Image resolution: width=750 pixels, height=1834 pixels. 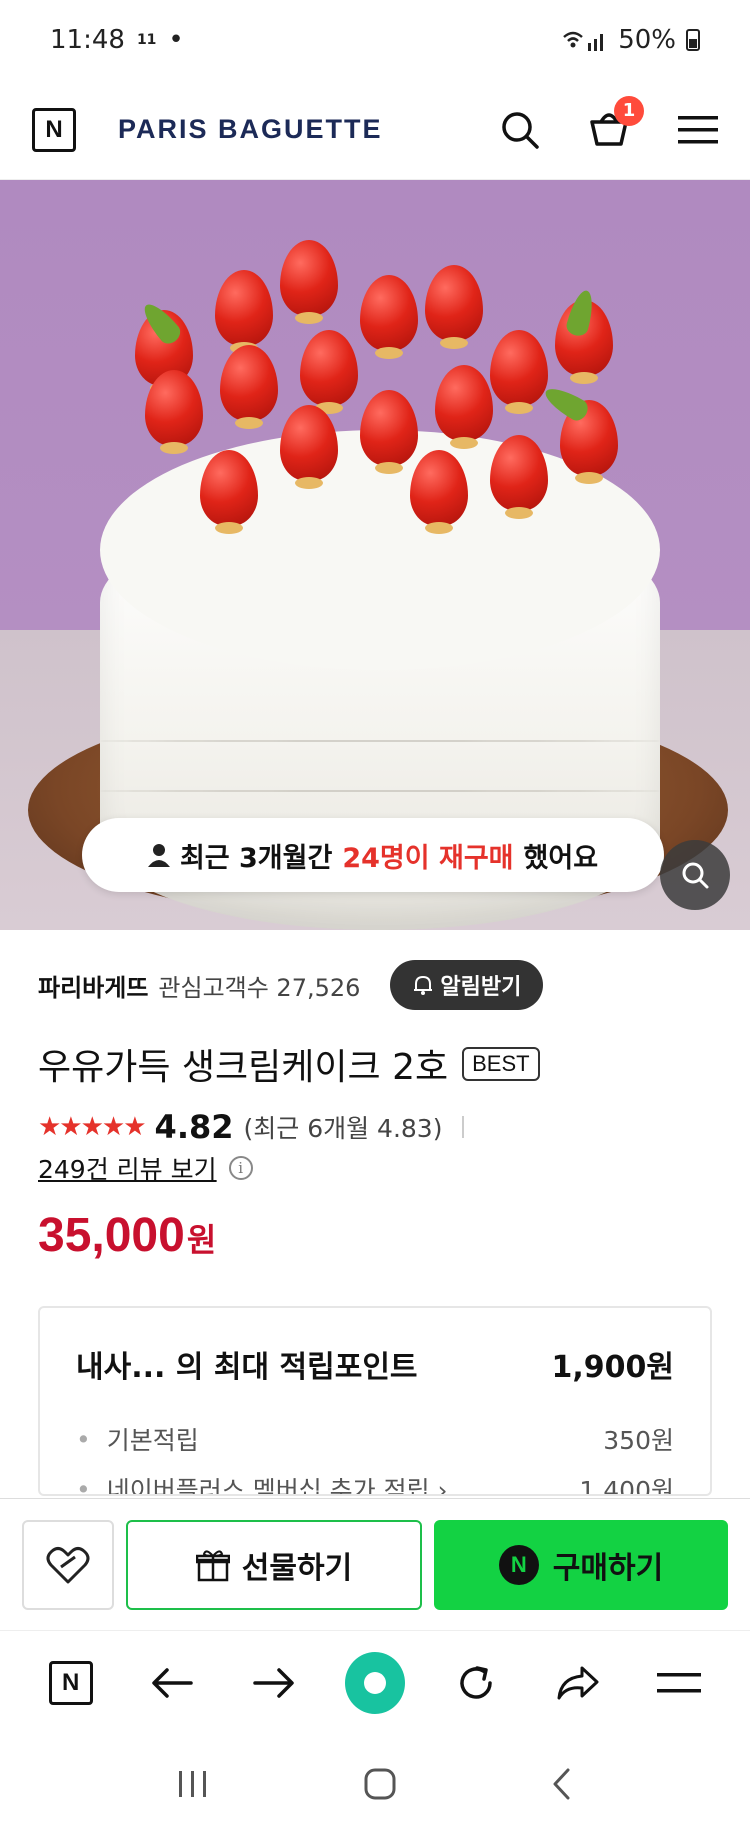 I want to click on rating-row: ★★★★★ 4.82 (최근 6개월 4.83), so click(x=251, y=1127).